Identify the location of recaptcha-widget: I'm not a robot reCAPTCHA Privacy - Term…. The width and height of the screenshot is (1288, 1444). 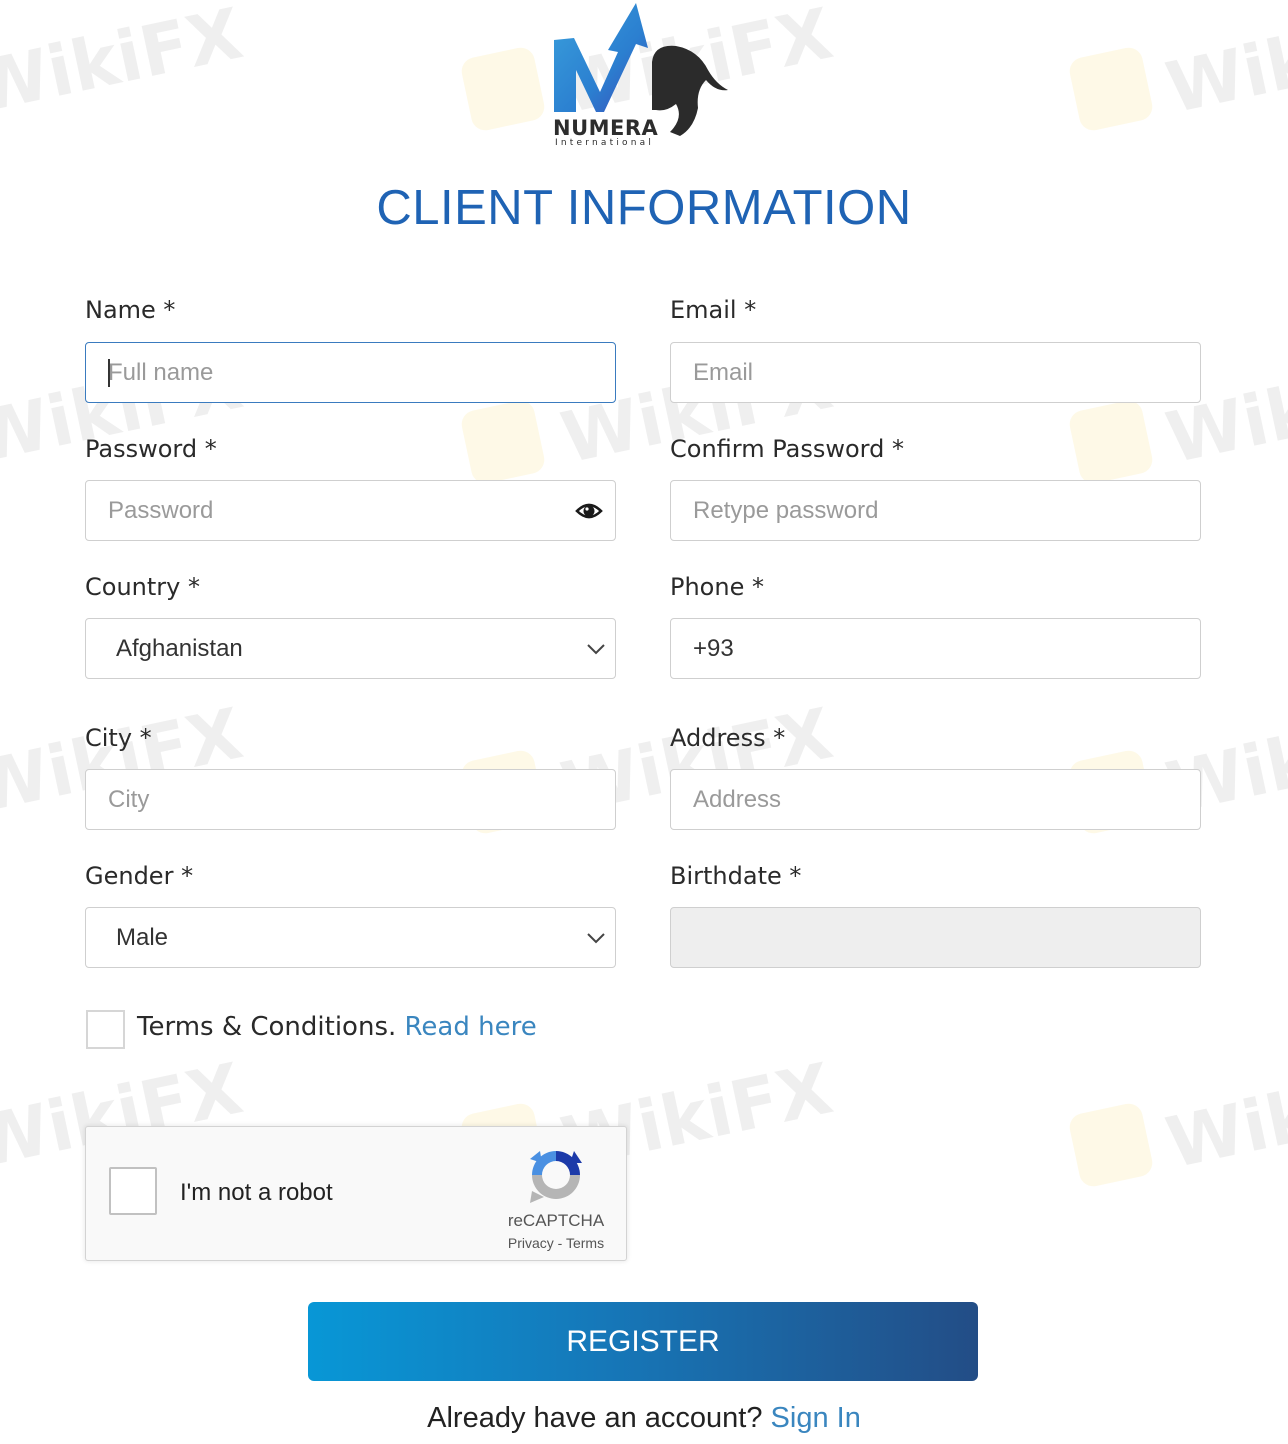
(356, 1193).